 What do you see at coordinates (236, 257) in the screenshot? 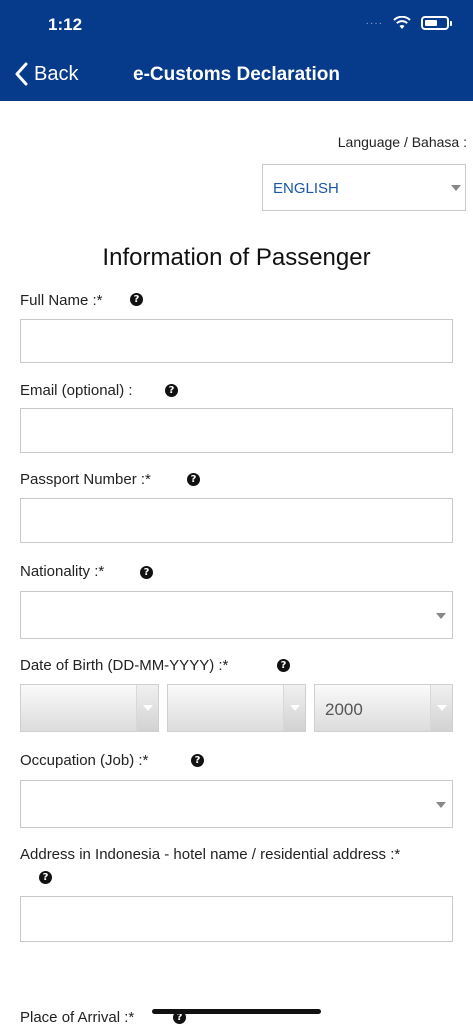
I see `section-title: Information of Passenger` at bounding box center [236, 257].